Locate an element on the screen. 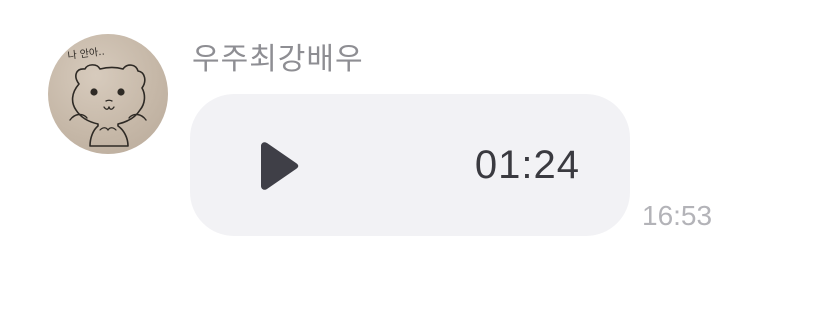  play-icon is located at coordinates (280, 166).